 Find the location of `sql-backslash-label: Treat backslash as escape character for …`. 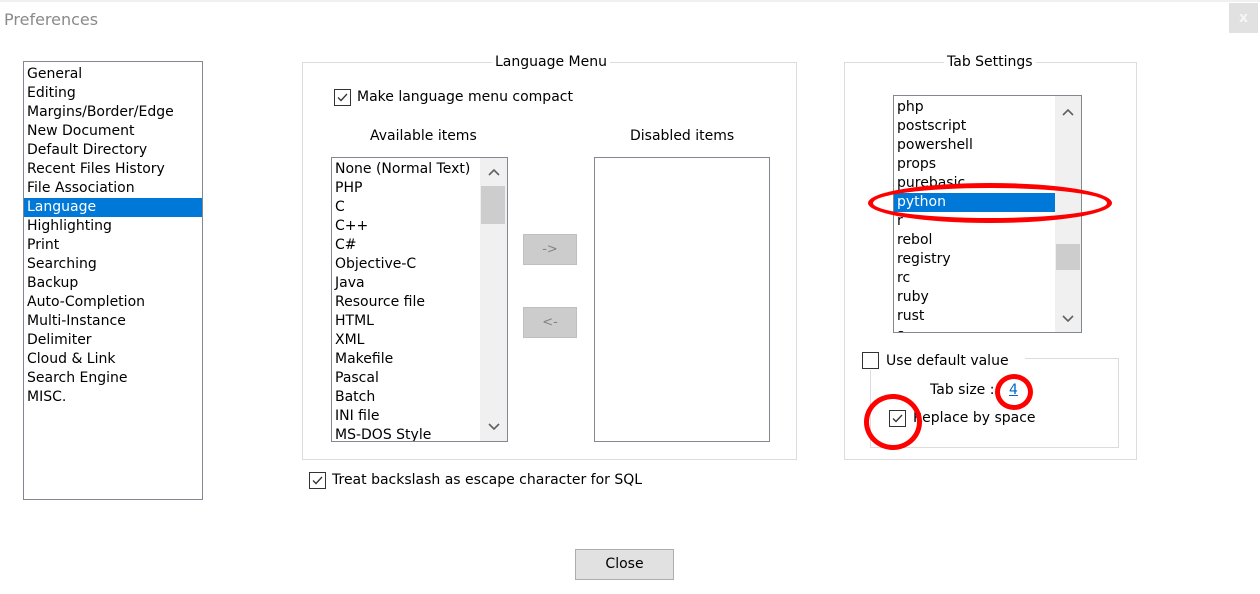

sql-backslash-label: Treat backslash as escape character for … is located at coordinates (487, 480).